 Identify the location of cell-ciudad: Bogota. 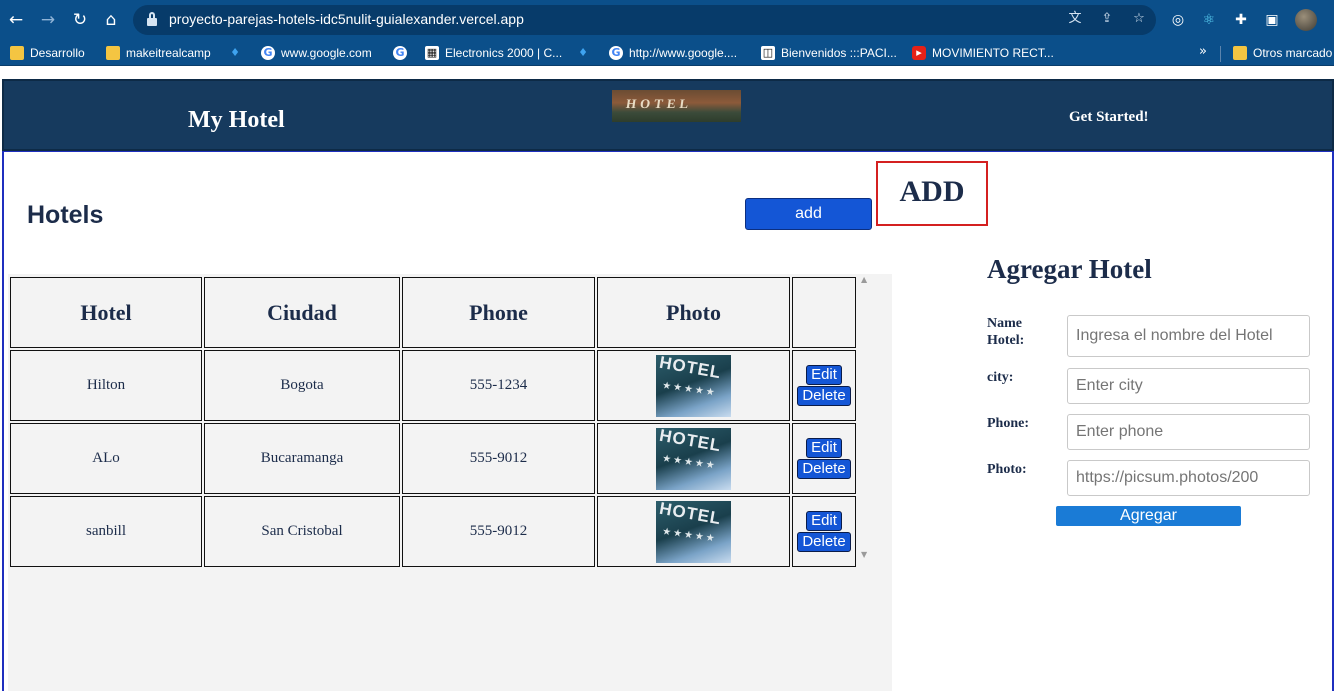
(302, 385).